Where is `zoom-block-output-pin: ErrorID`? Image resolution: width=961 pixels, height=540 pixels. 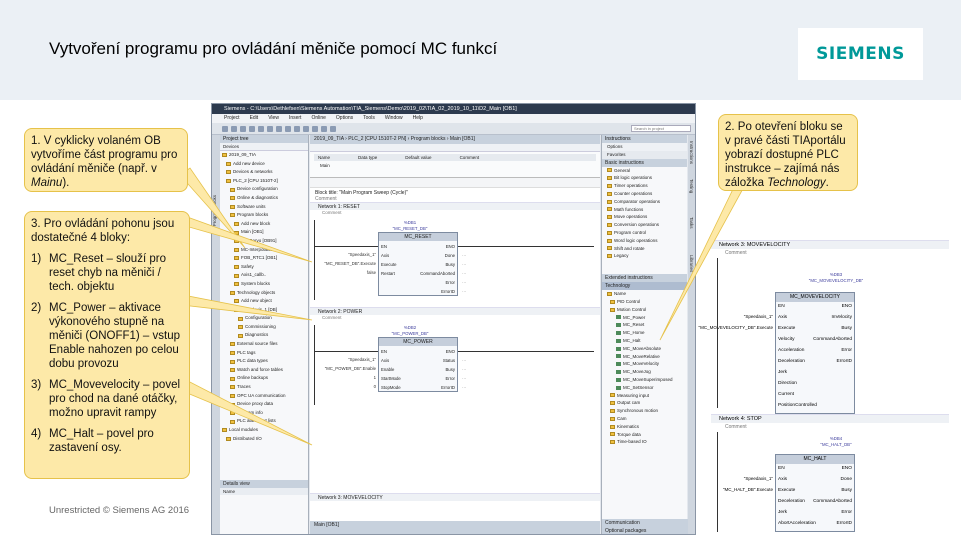 zoom-block-output-pin: ErrorID is located at coordinates (844, 361).